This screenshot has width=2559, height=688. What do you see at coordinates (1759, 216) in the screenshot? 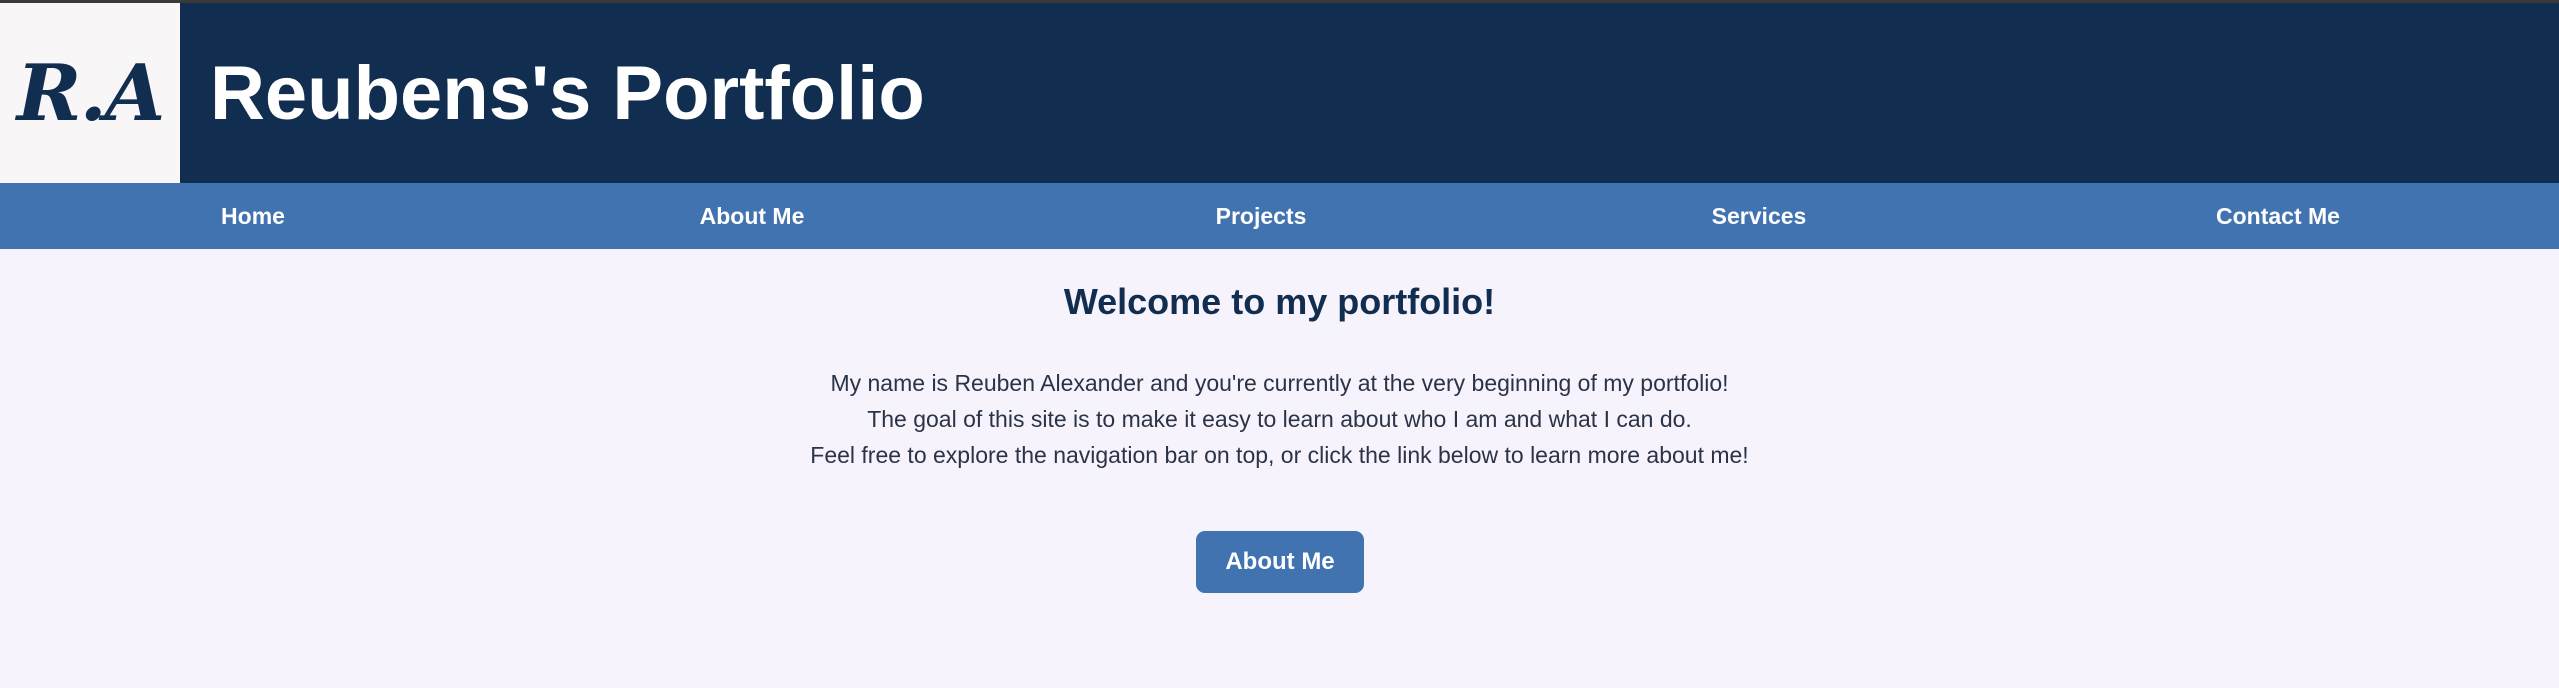
I see `nav-item-services: Services` at bounding box center [1759, 216].